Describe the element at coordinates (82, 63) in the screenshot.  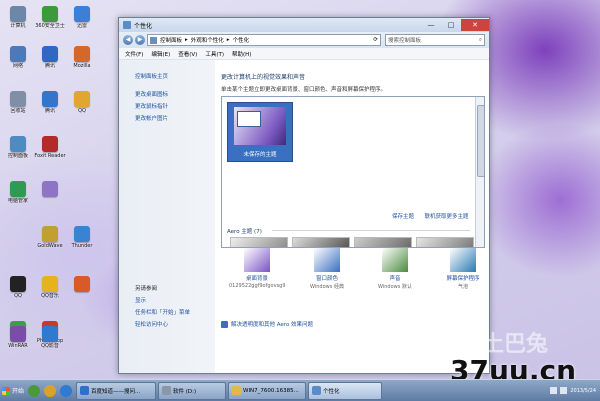
I see `desktop-icon: Mozilla` at that location.